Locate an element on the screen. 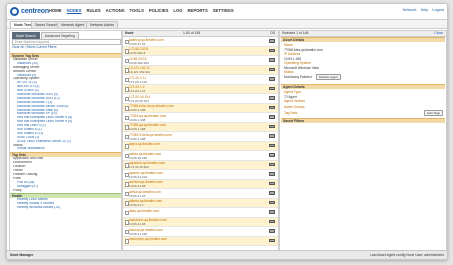 Image resolution: width=453 pixels, height=265 pixels. agent-type-value: T2 Agent is located at coordinates (290, 96).